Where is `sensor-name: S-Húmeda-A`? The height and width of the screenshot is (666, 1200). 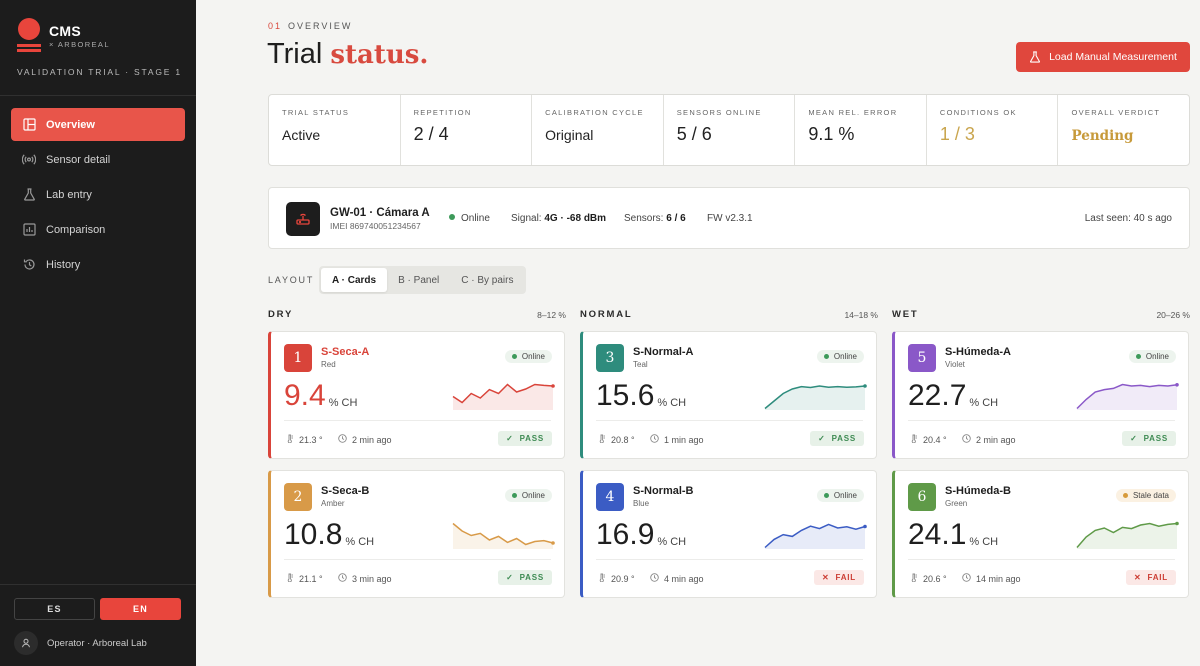
sensor-name: S-Húmeda-A is located at coordinates (978, 352).